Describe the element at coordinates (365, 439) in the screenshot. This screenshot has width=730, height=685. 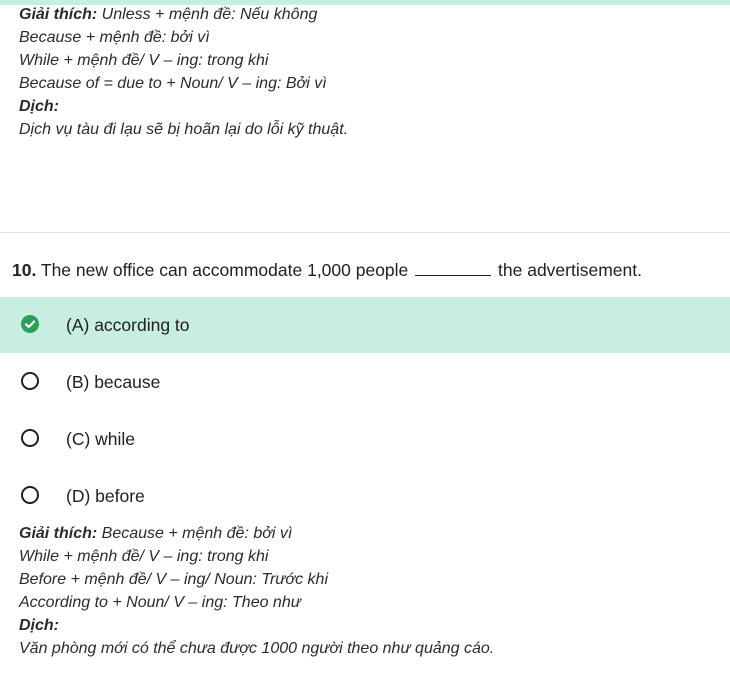
I see `option-c: (C) while` at that location.